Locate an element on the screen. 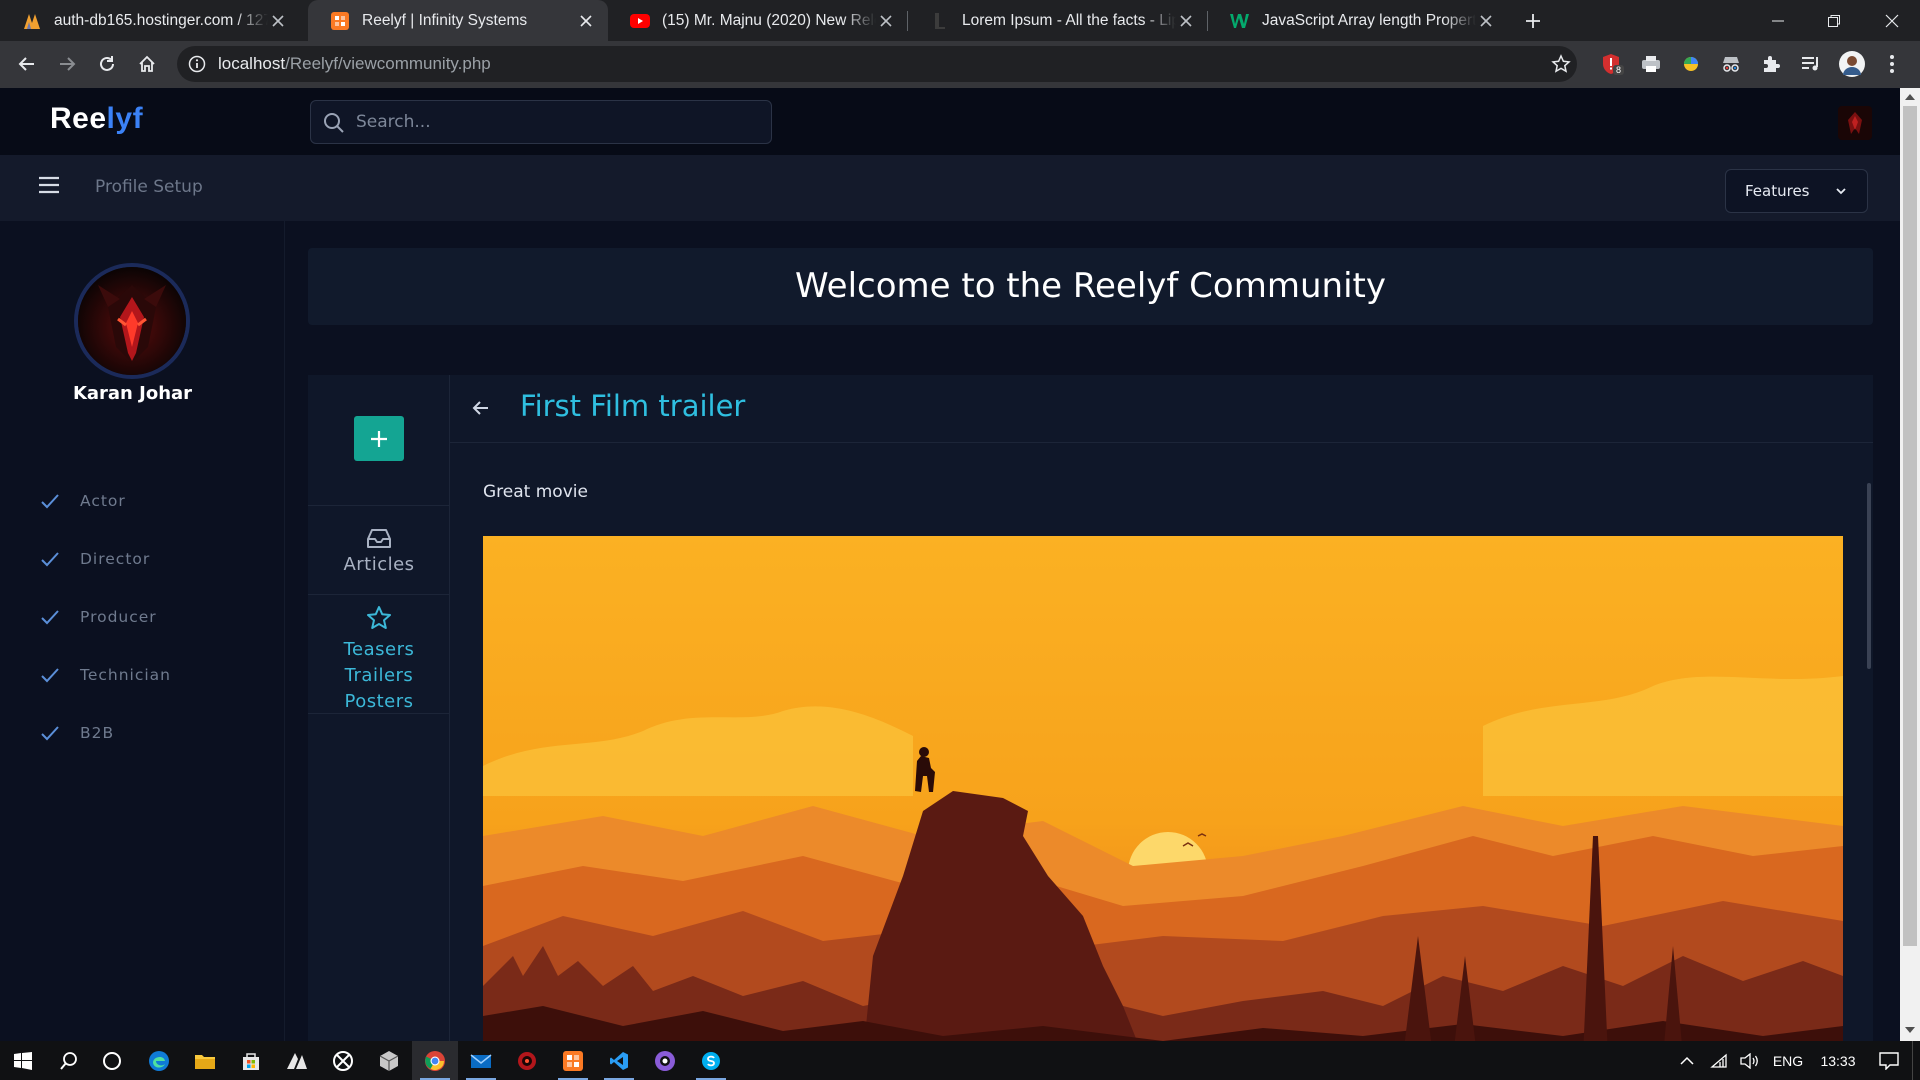 The width and height of the screenshot is (1920, 1080). inner-scrollbar is located at coordinates (1869, 576).